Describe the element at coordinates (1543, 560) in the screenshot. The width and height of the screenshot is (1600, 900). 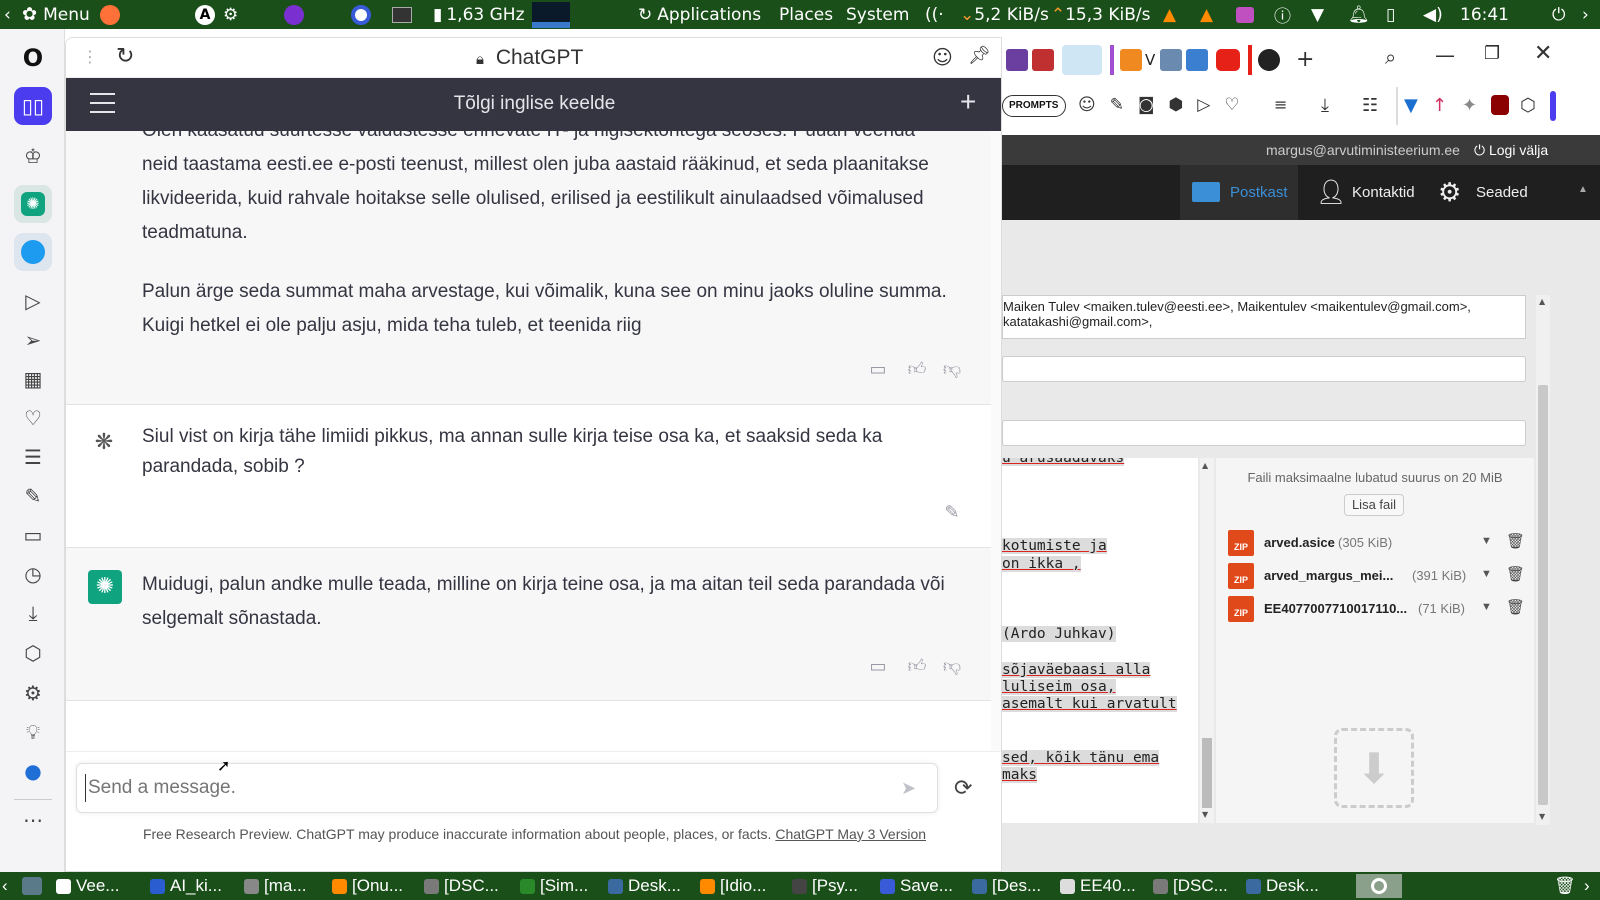
I see `page-scrollbar: ▲ ▼` at that location.